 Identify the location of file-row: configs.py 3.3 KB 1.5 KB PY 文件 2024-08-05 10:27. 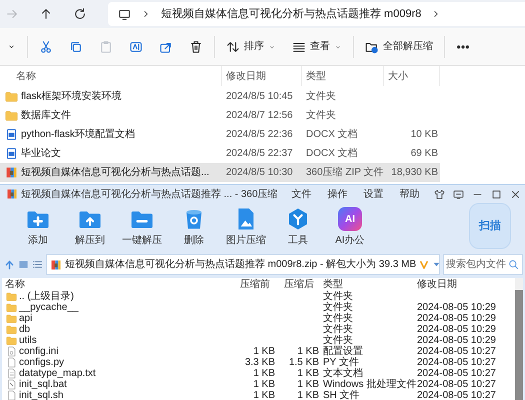
(258, 362).